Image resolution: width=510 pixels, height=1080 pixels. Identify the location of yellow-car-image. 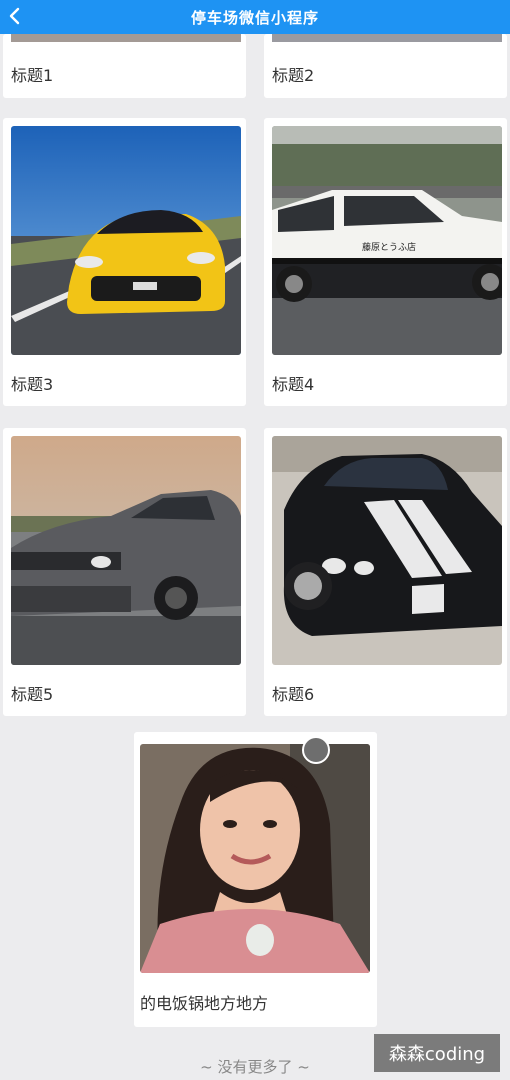
(126, 240).